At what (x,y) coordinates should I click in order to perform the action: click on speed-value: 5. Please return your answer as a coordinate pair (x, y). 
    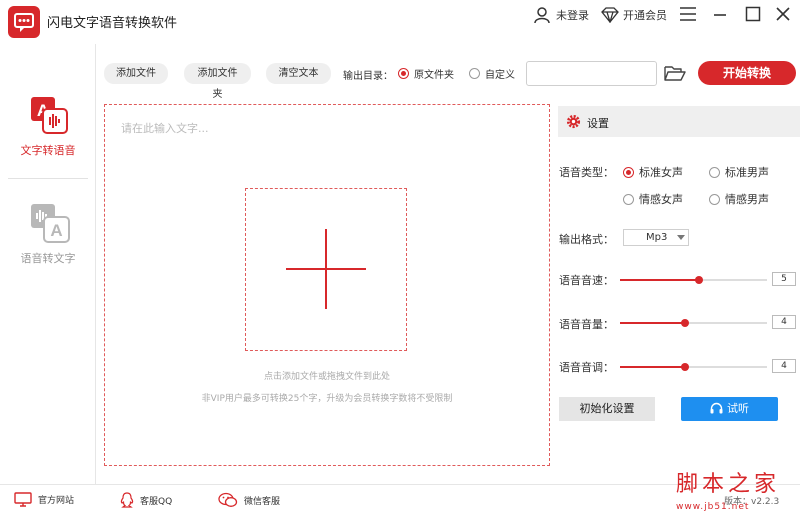
    Looking at the image, I should click on (784, 279).